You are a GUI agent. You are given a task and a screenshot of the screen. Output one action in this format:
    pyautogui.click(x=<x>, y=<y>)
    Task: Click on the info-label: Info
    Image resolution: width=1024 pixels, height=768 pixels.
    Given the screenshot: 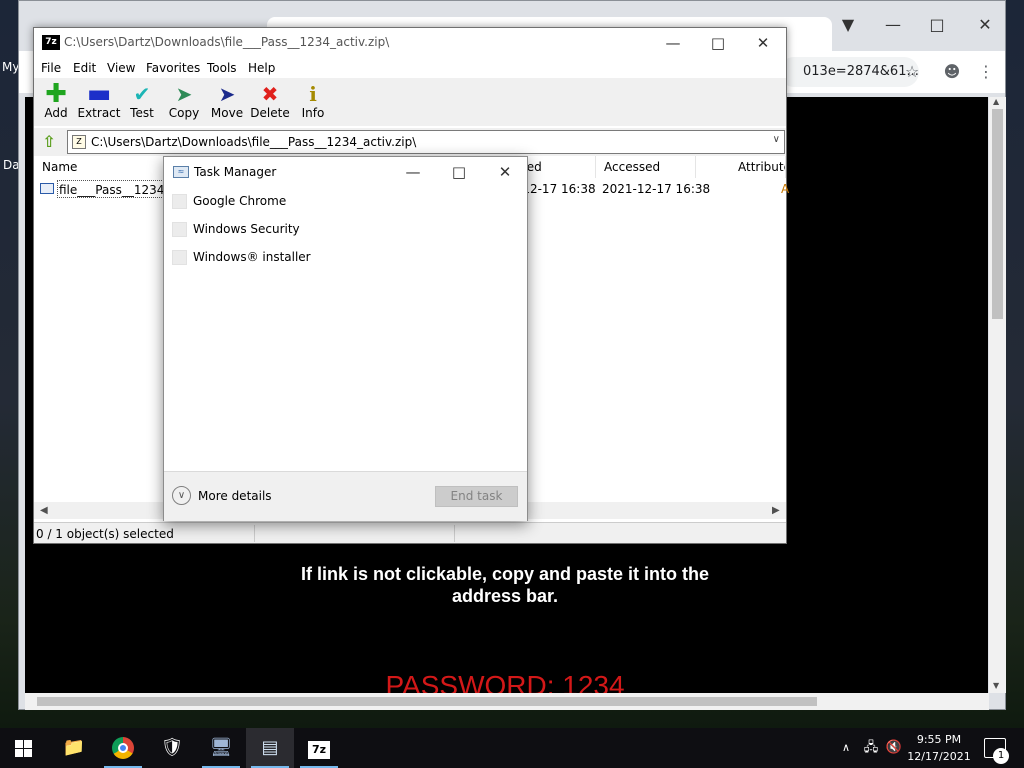 What is the action you would take?
    pyautogui.click(x=313, y=113)
    